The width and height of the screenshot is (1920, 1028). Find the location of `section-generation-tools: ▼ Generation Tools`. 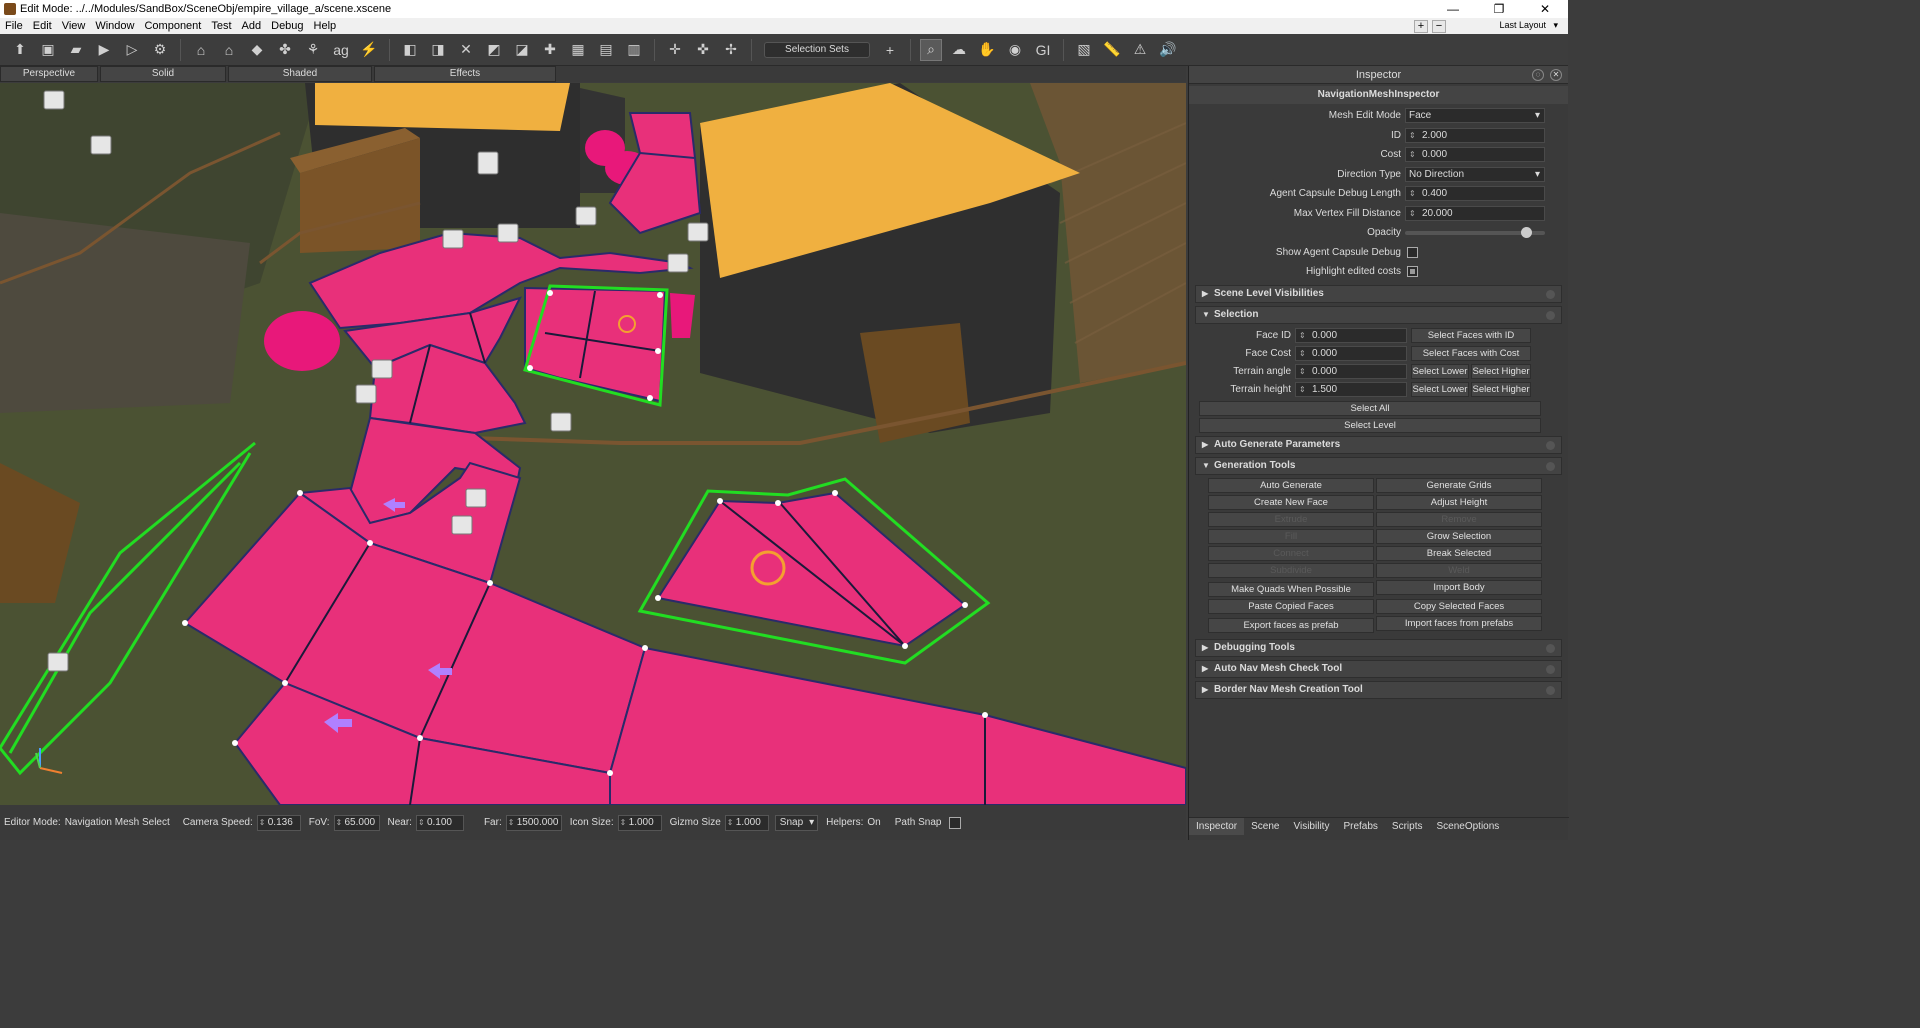

section-generation-tools: ▼ Generation Tools is located at coordinates (1378, 465).